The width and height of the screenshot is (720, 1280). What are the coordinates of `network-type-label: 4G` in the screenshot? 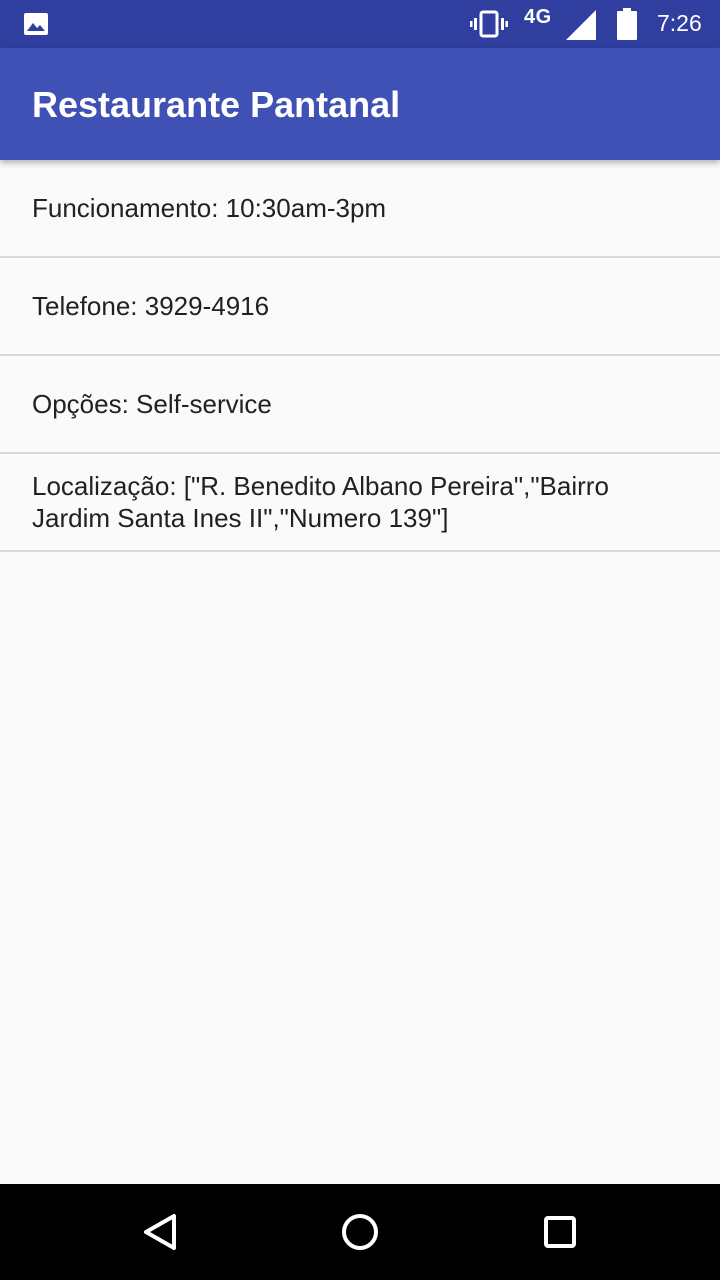 It's located at (538, 17).